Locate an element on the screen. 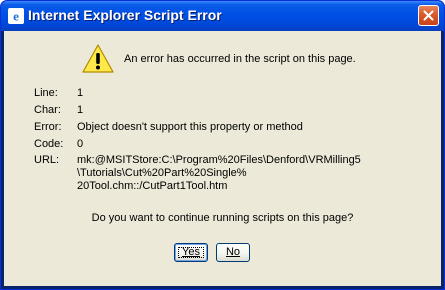 The width and height of the screenshot is (445, 290). title-bar: e Internet Explorer Script Error is located at coordinates (222, 16).